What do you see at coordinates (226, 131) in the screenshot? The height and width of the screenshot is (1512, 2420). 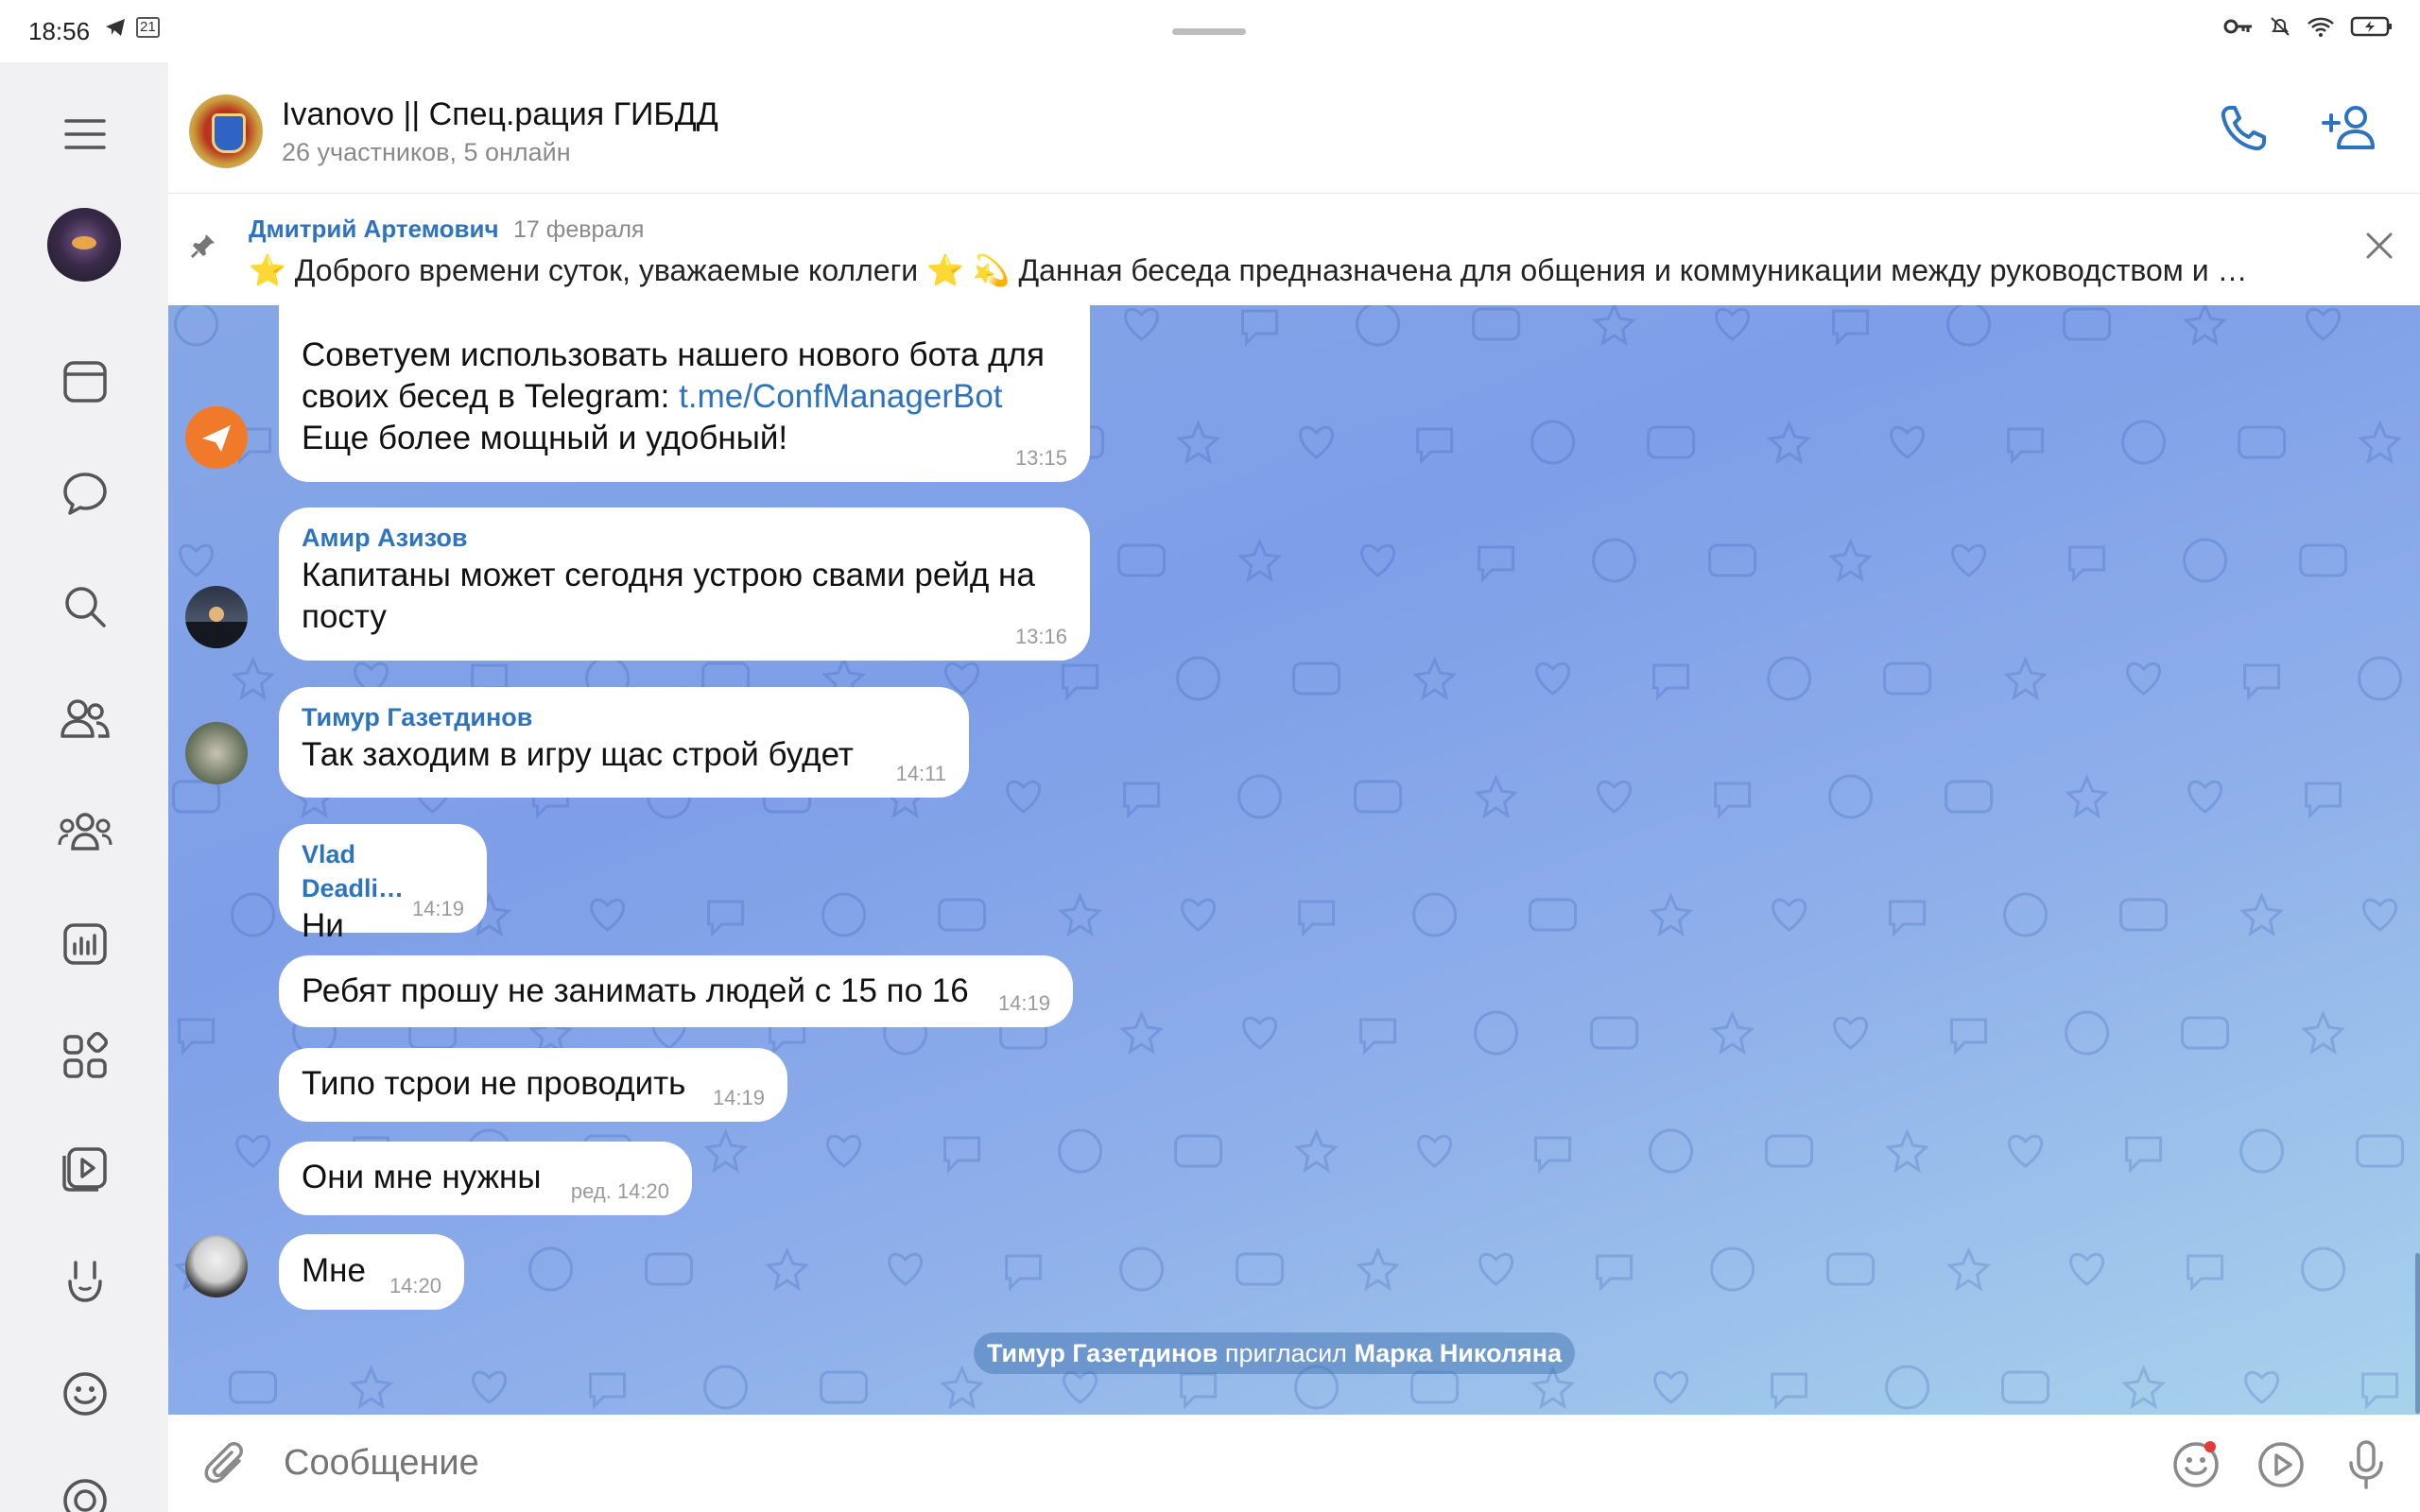 I see `chat-avatar` at bounding box center [226, 131].